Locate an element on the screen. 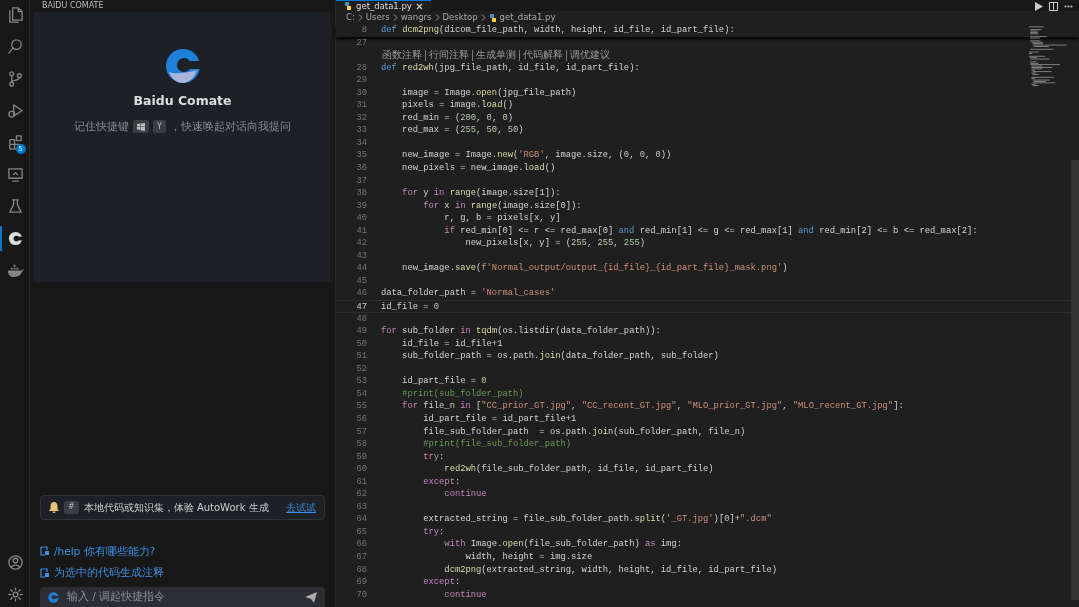 The height and width of the screenshot is (607, 1079). line-number: 31 is located at coordinates (361, 105).